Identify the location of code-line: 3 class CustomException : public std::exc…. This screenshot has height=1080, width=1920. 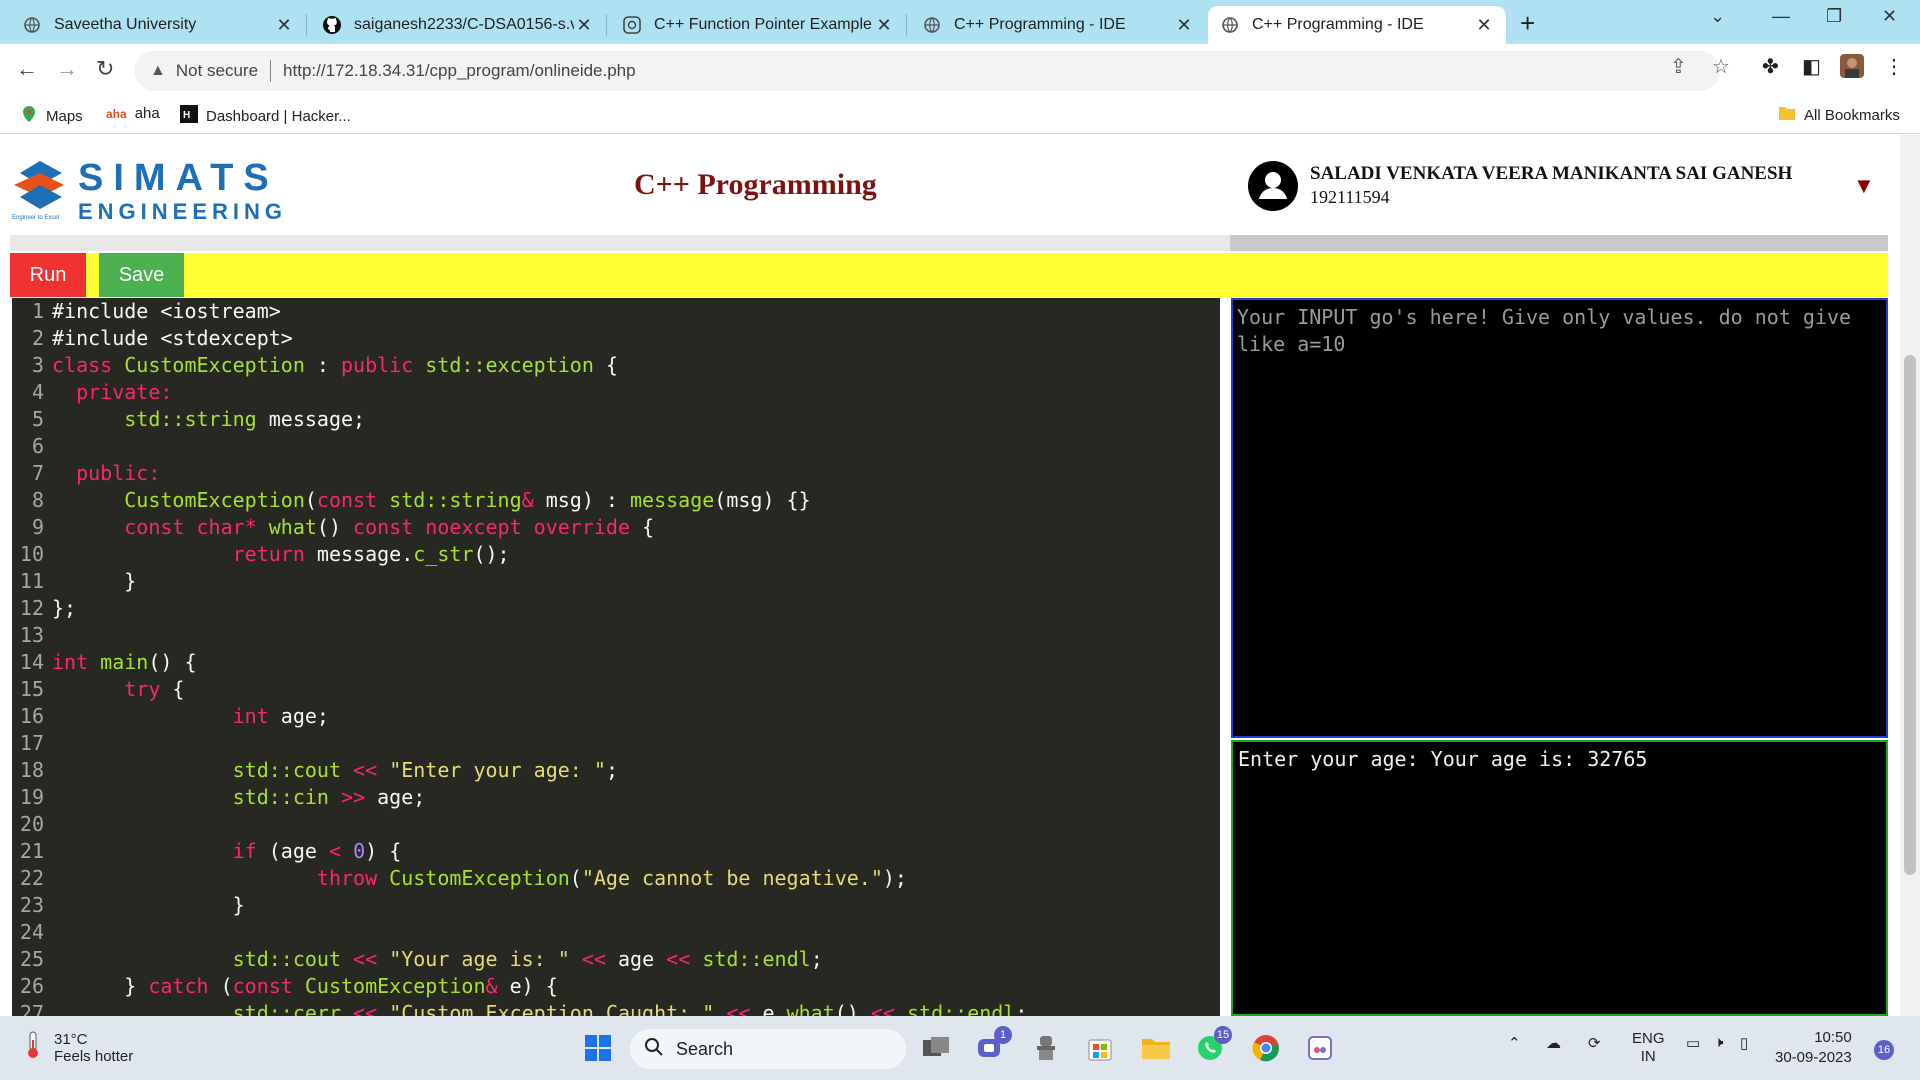
(616, 365).